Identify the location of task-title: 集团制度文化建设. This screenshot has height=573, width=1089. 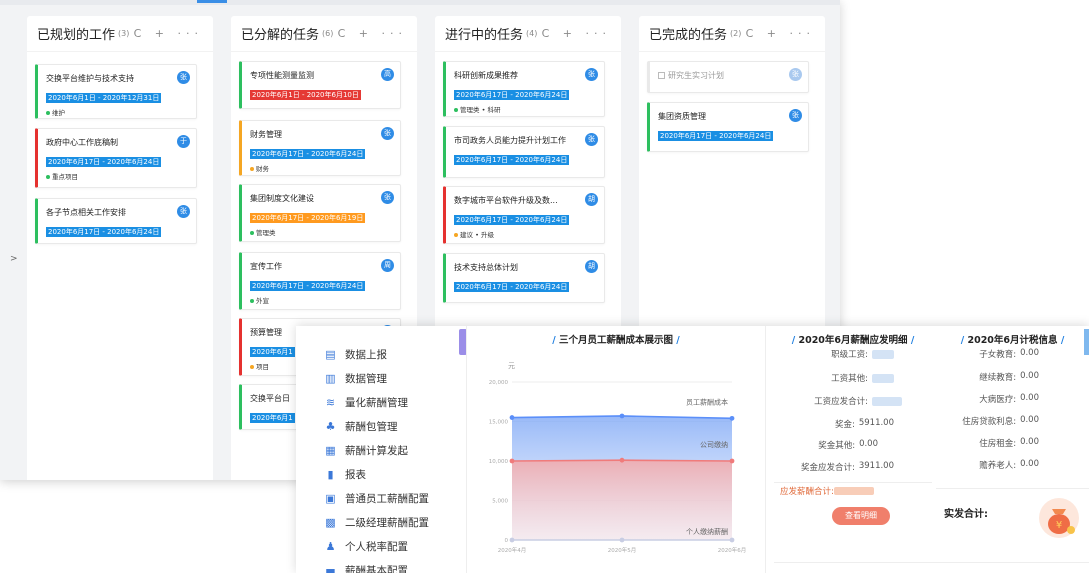
(282, 198).